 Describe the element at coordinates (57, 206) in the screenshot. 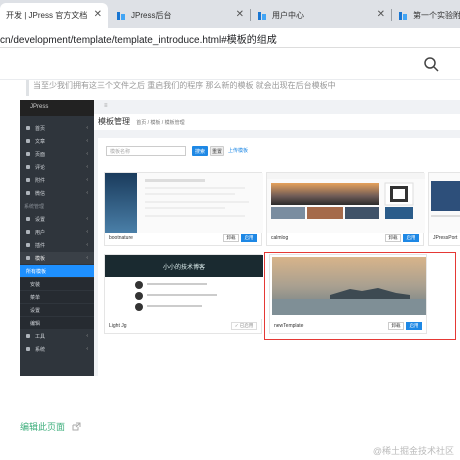

I see `sidebar-item-6: 系统管理` at that location.